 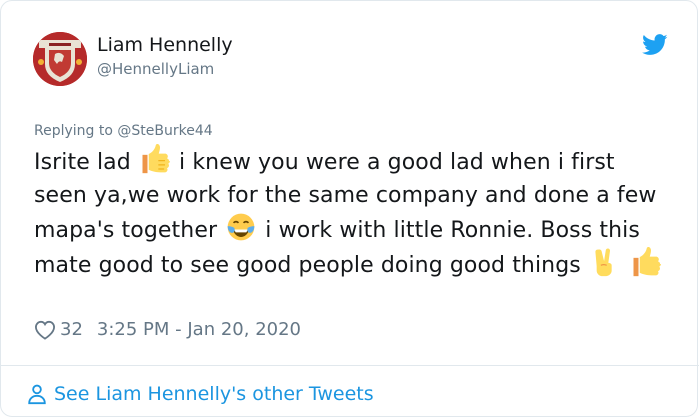 What do you see at coordinates (241, 227) in the screenshot?
I see `tears-of-joy-icon` at bounding box center [241, 227].